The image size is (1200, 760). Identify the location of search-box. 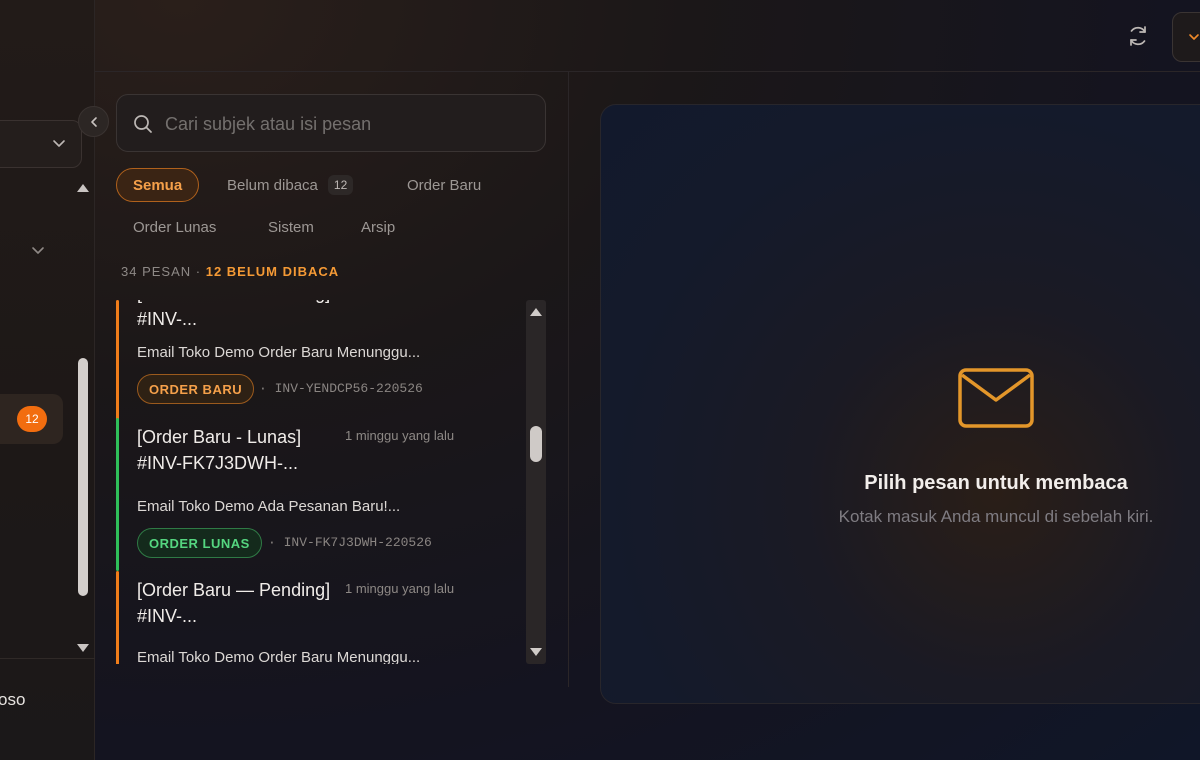
(331, 123).